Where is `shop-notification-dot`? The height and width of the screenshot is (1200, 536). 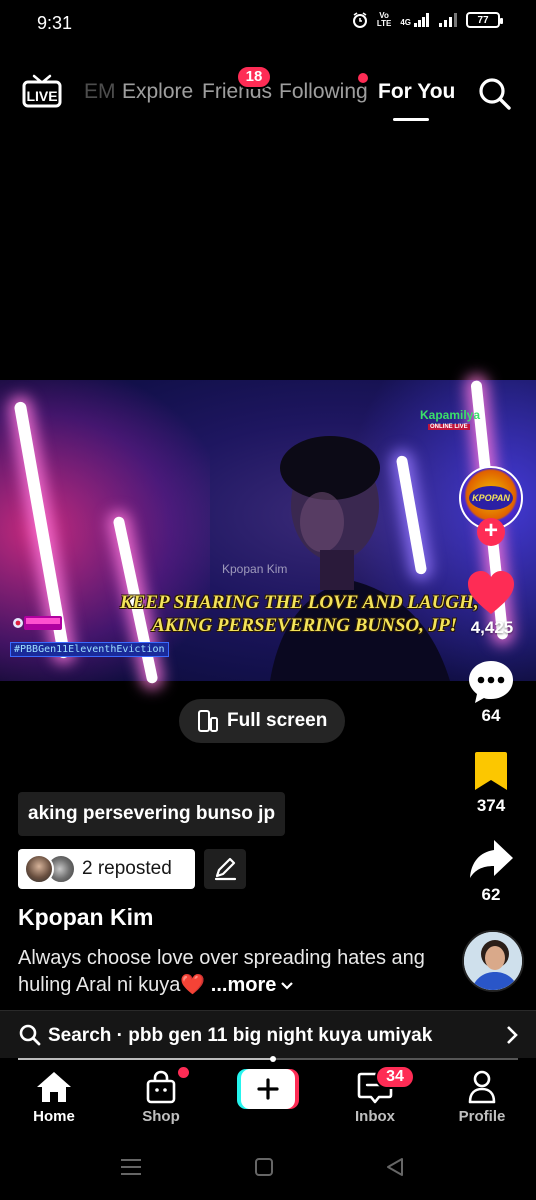 shop-notification-dot is located at coordinates (183, 1072).